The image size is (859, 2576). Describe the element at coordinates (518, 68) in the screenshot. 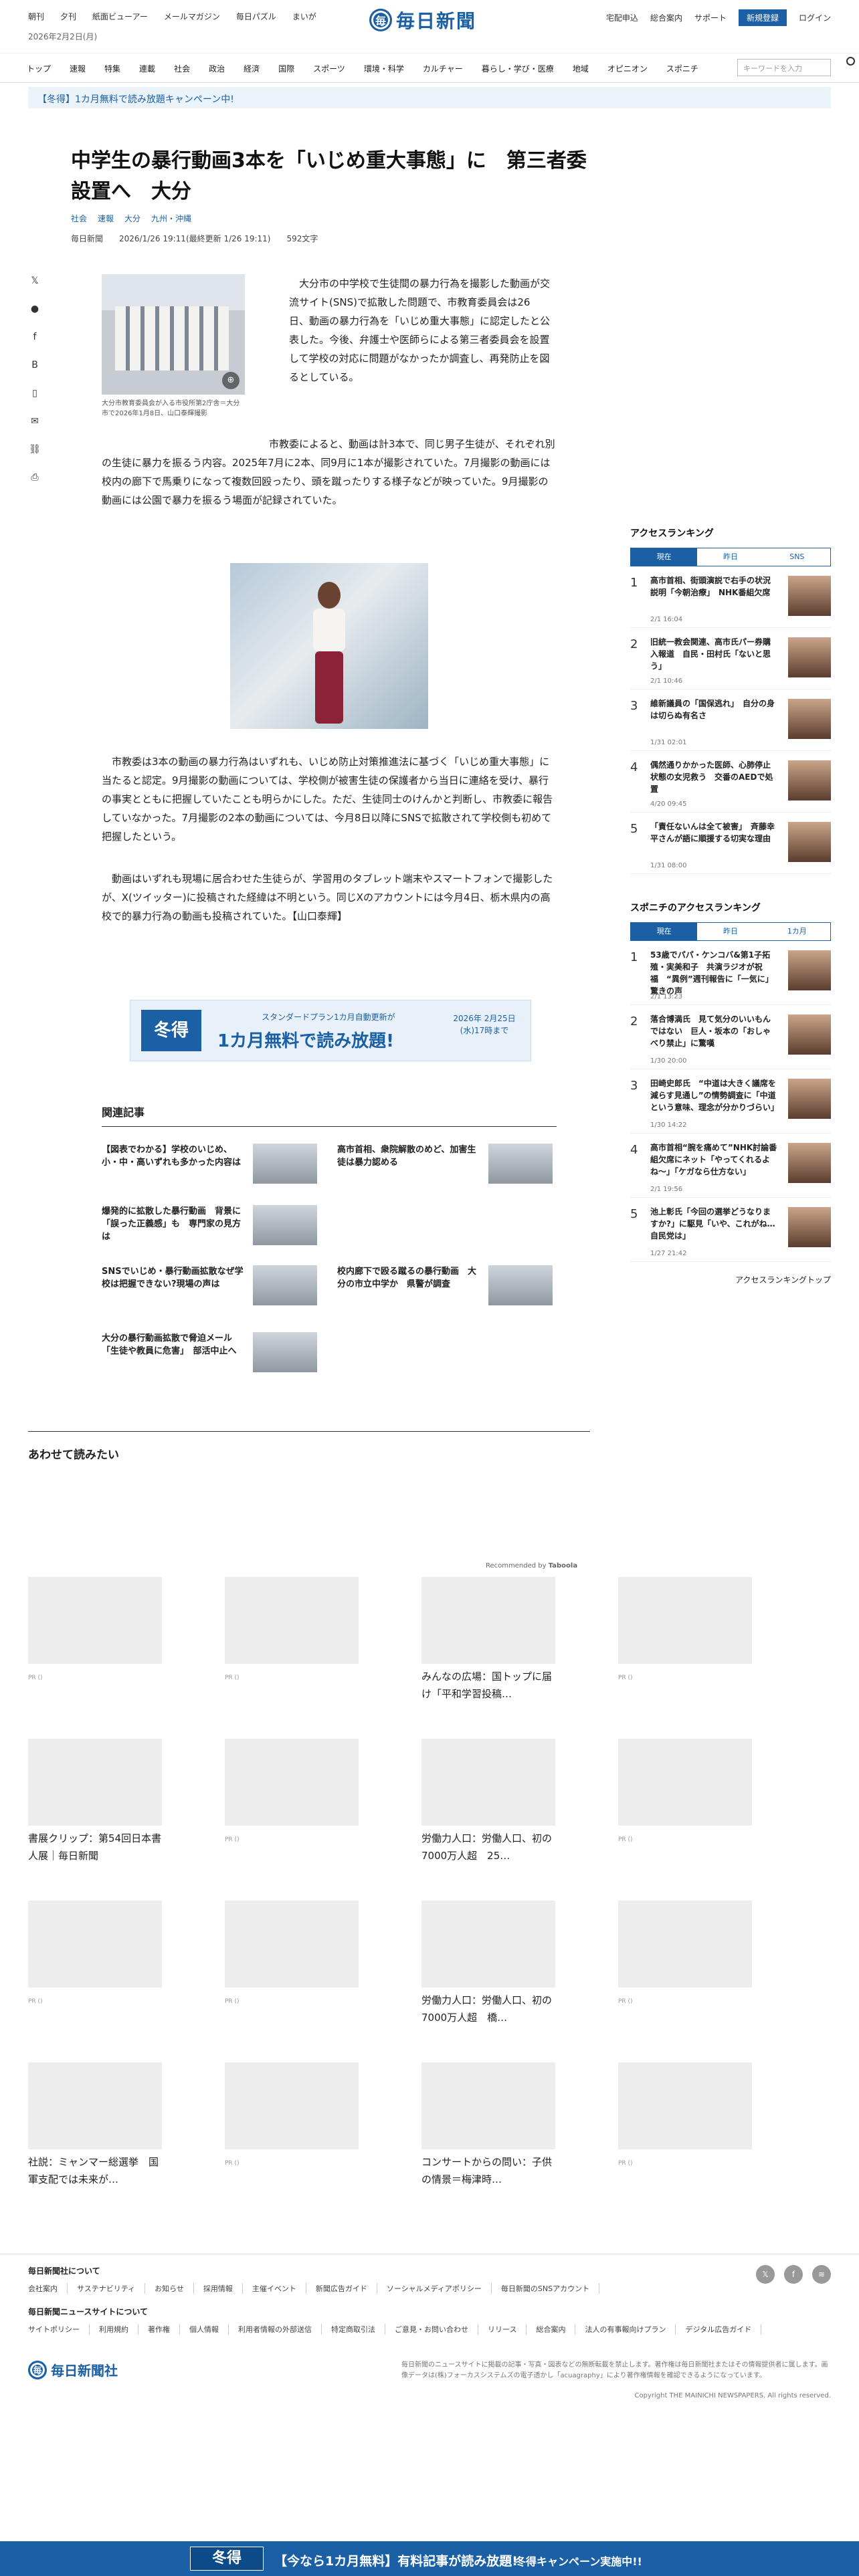

I see `nav-item: 暮らし・学び・医療` at that location.